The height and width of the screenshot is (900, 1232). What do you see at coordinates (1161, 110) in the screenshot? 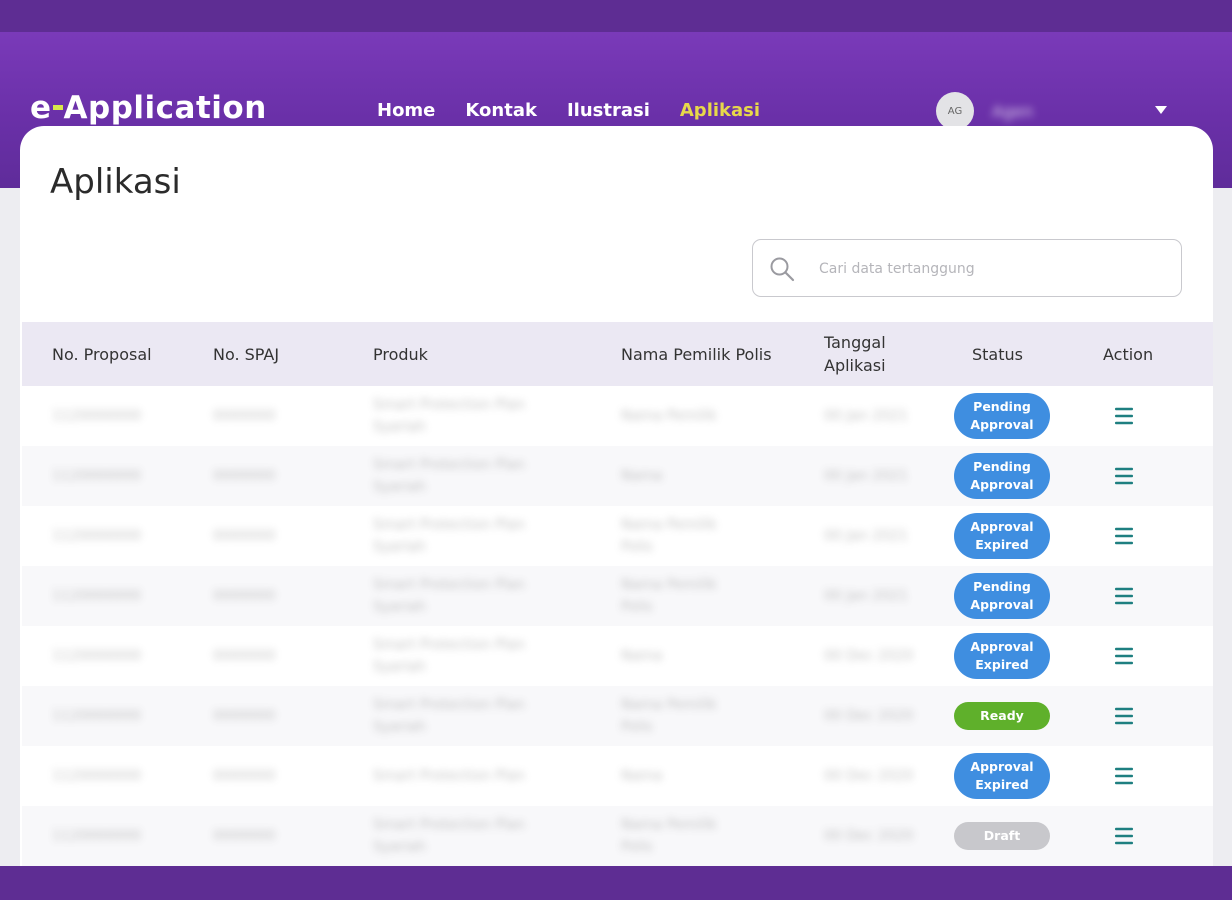
I see `caret-down-icon` at bounding box center [1161, 110].